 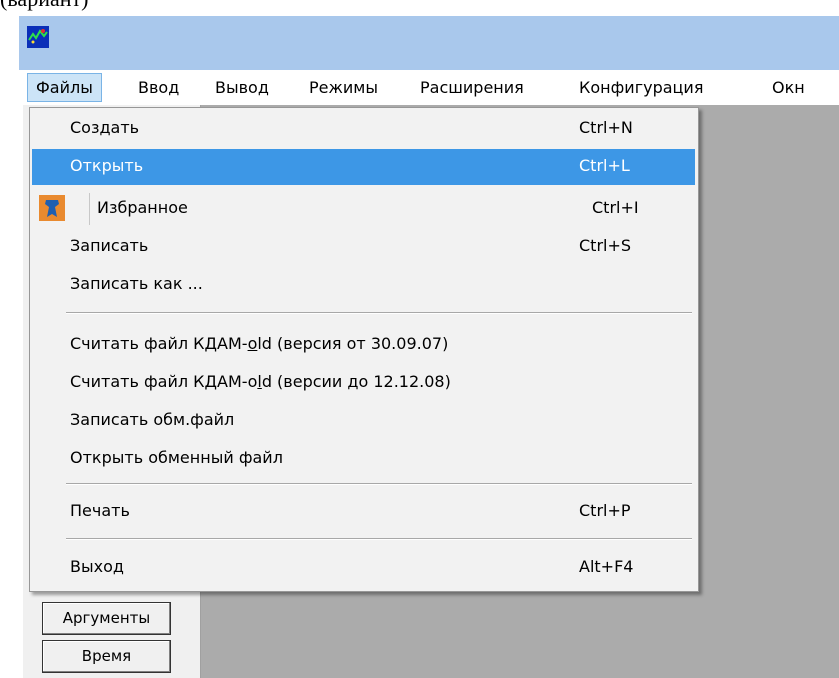 I want to click on menu-item-open-exchange: Открыть обменный файл, so click(x=363, y=459).